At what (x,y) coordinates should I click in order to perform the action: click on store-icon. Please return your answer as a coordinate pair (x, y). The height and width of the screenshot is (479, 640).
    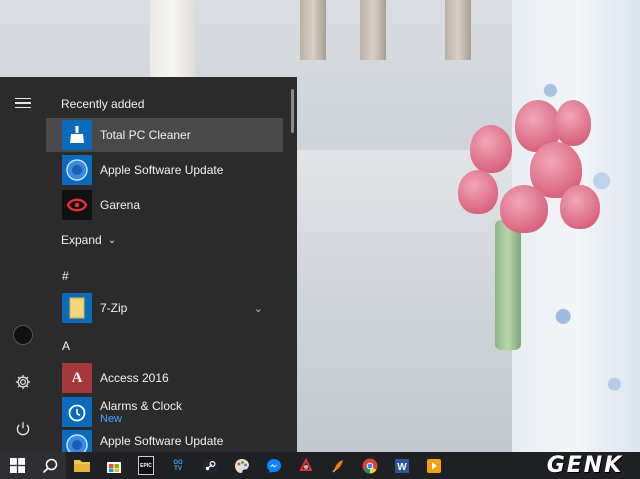
    Looking at the image, I should click on (114, 465).